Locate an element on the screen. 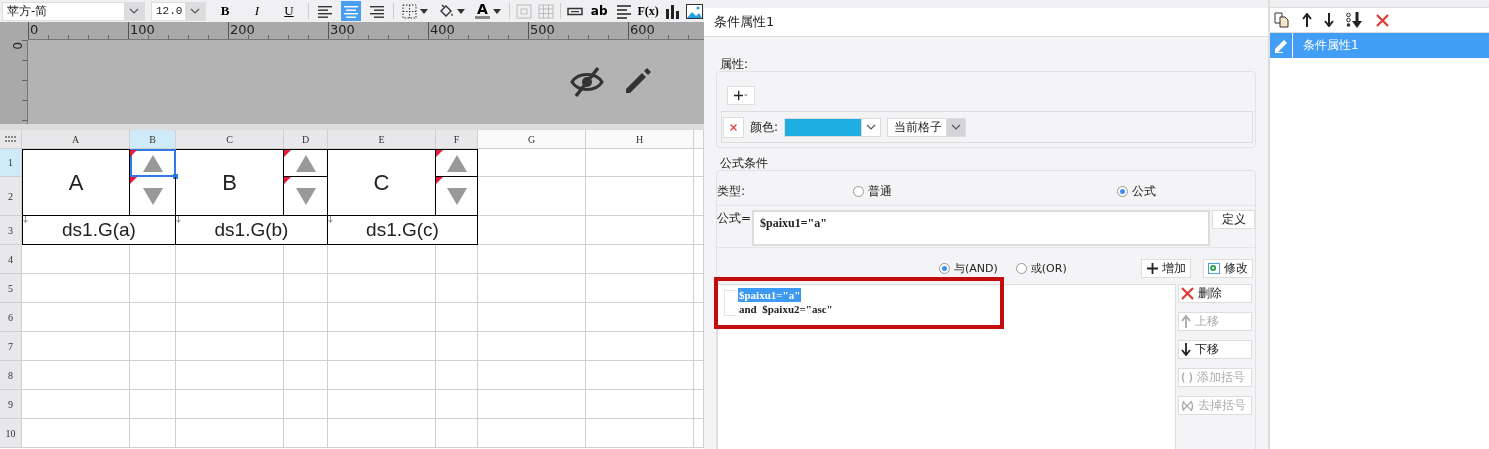 Image resolution: width=1489 pixels, height=449 pixels. eye-off-icon is located at coordinates (587, 82).